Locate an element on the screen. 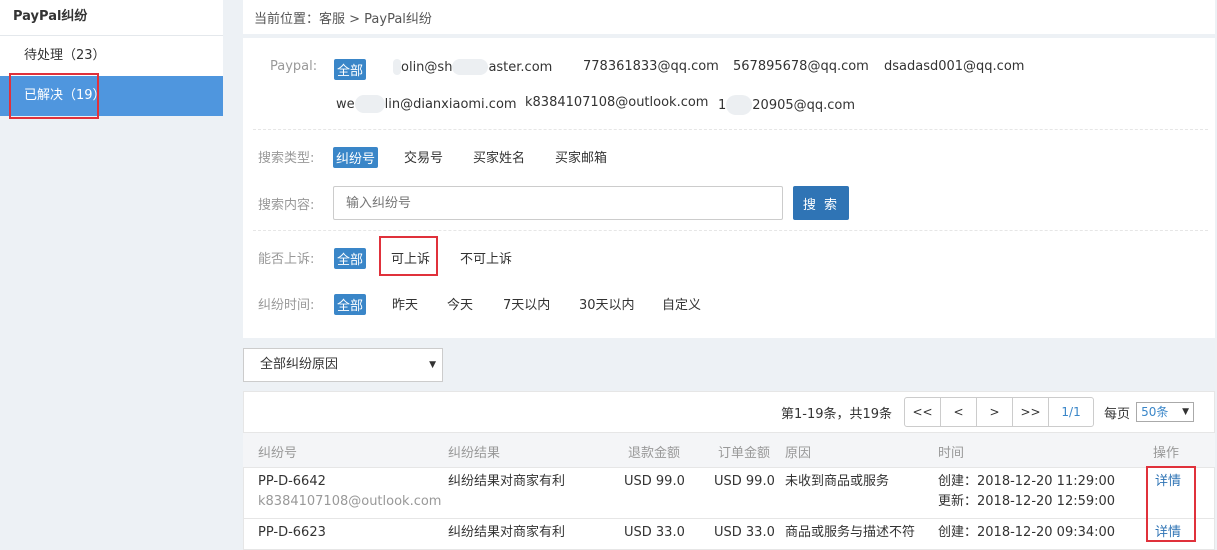 This screenshot has height=550, width=1217. search-input is located at coordinates (558, 203).